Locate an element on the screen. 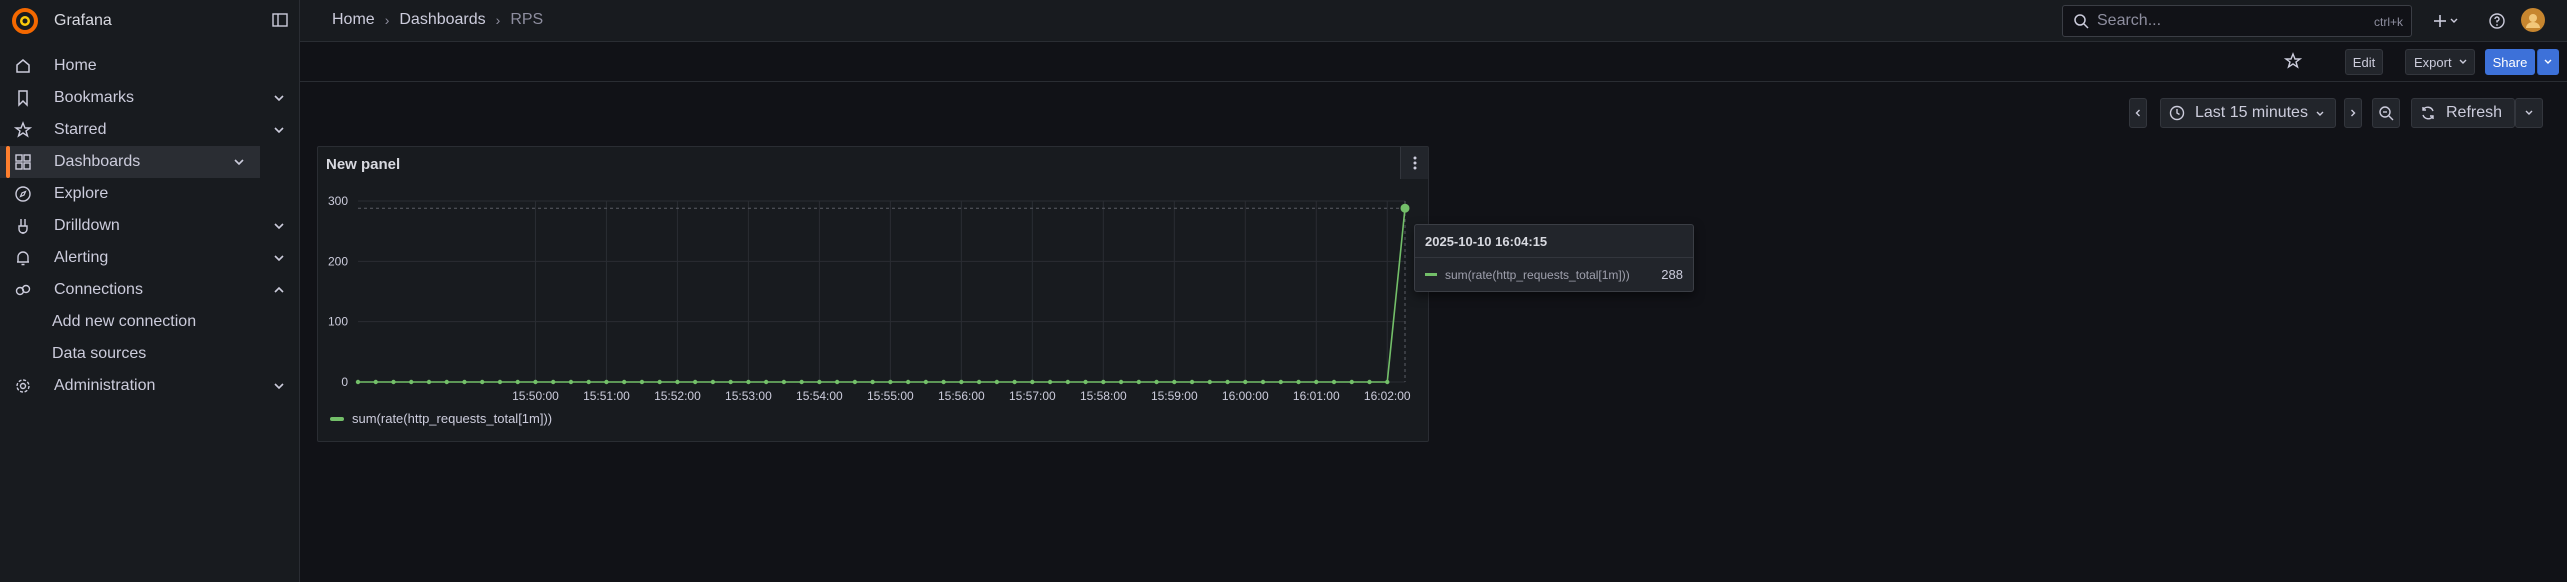  time-shift-back-button is located at coordinates (2138, 113).